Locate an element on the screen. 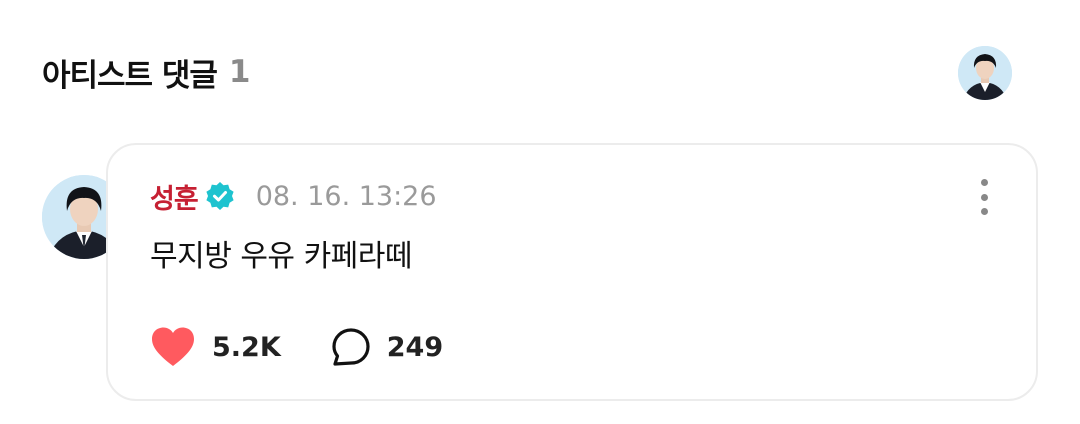  comment-text: 무지방 우유 카페라떼 is located at coordinates (281, 256).